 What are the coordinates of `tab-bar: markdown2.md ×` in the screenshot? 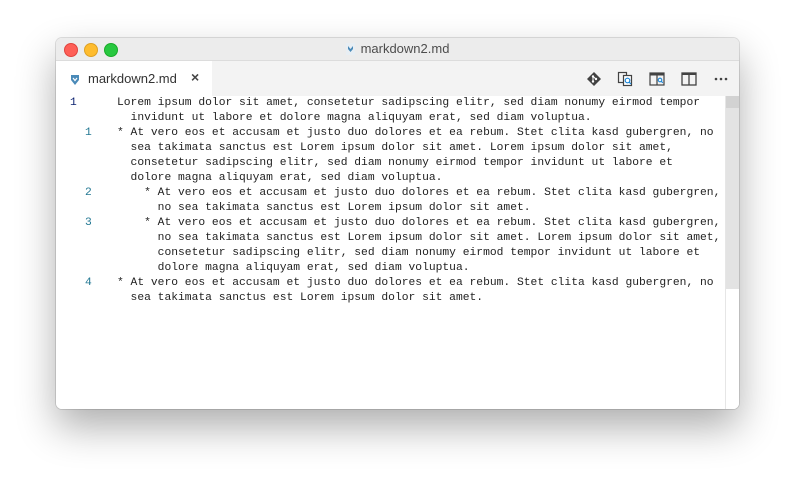 It's located at (397, 78).